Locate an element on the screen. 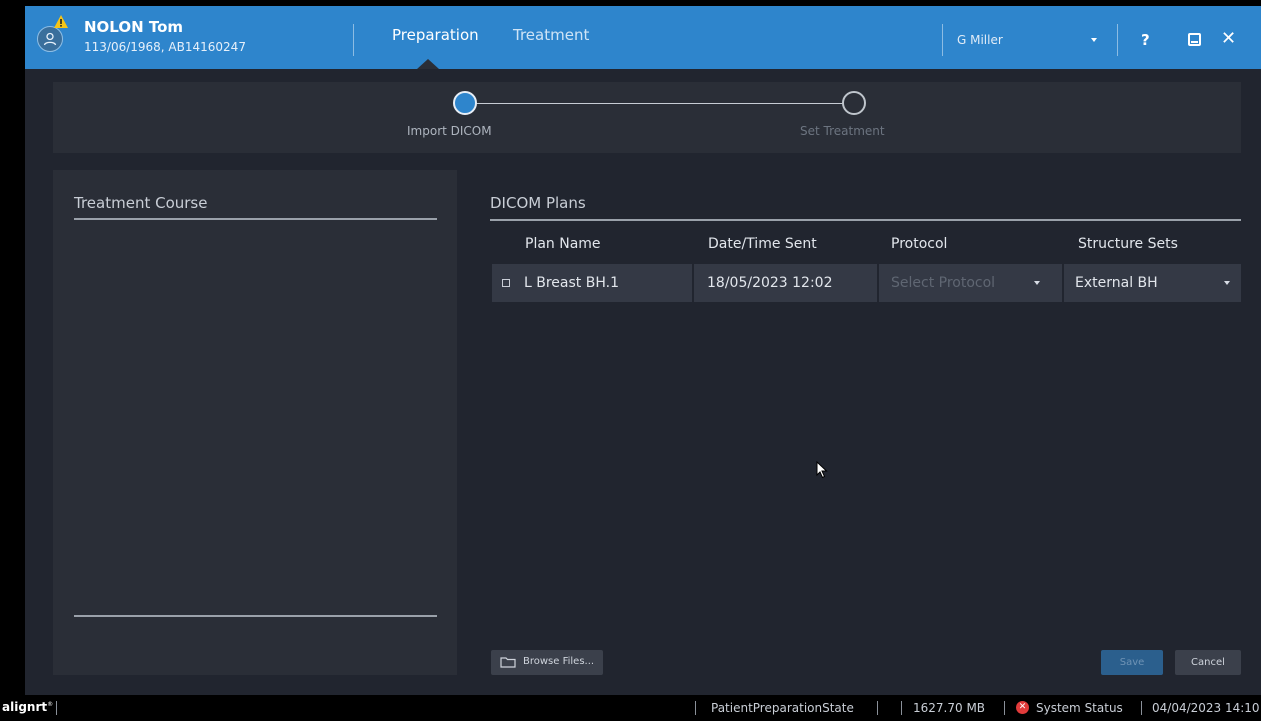  app-state: PatientPreparationState is located at coordinates (782, 708).